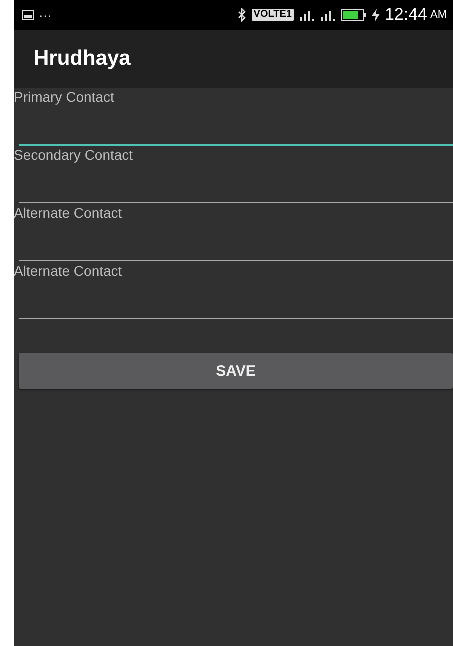 This screenshot has height=646, width=453. What do you see at coordinates (438, 15) in the screenshot?
I see `clock-meridiem: AM` at bounding box center [438, 15].